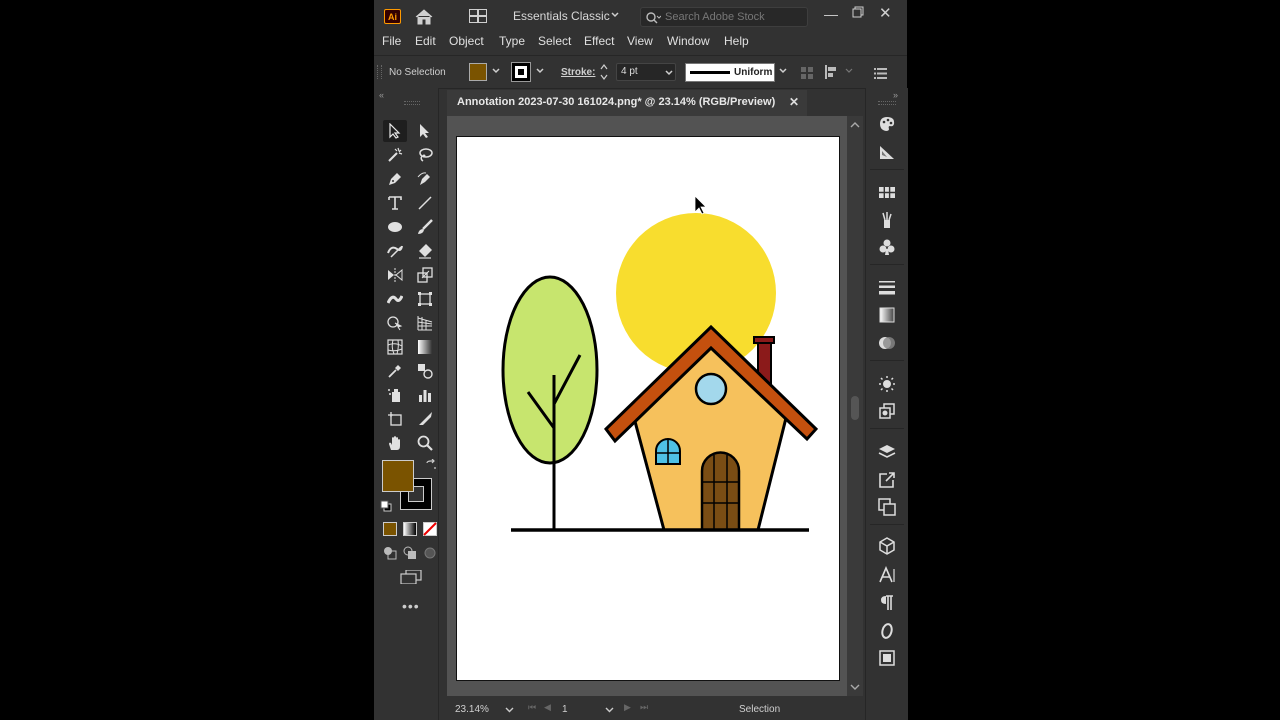 Image resolution: width=1280 pixels, height=720 pixels. I want to click on fill-swatch, so click(478, 72).